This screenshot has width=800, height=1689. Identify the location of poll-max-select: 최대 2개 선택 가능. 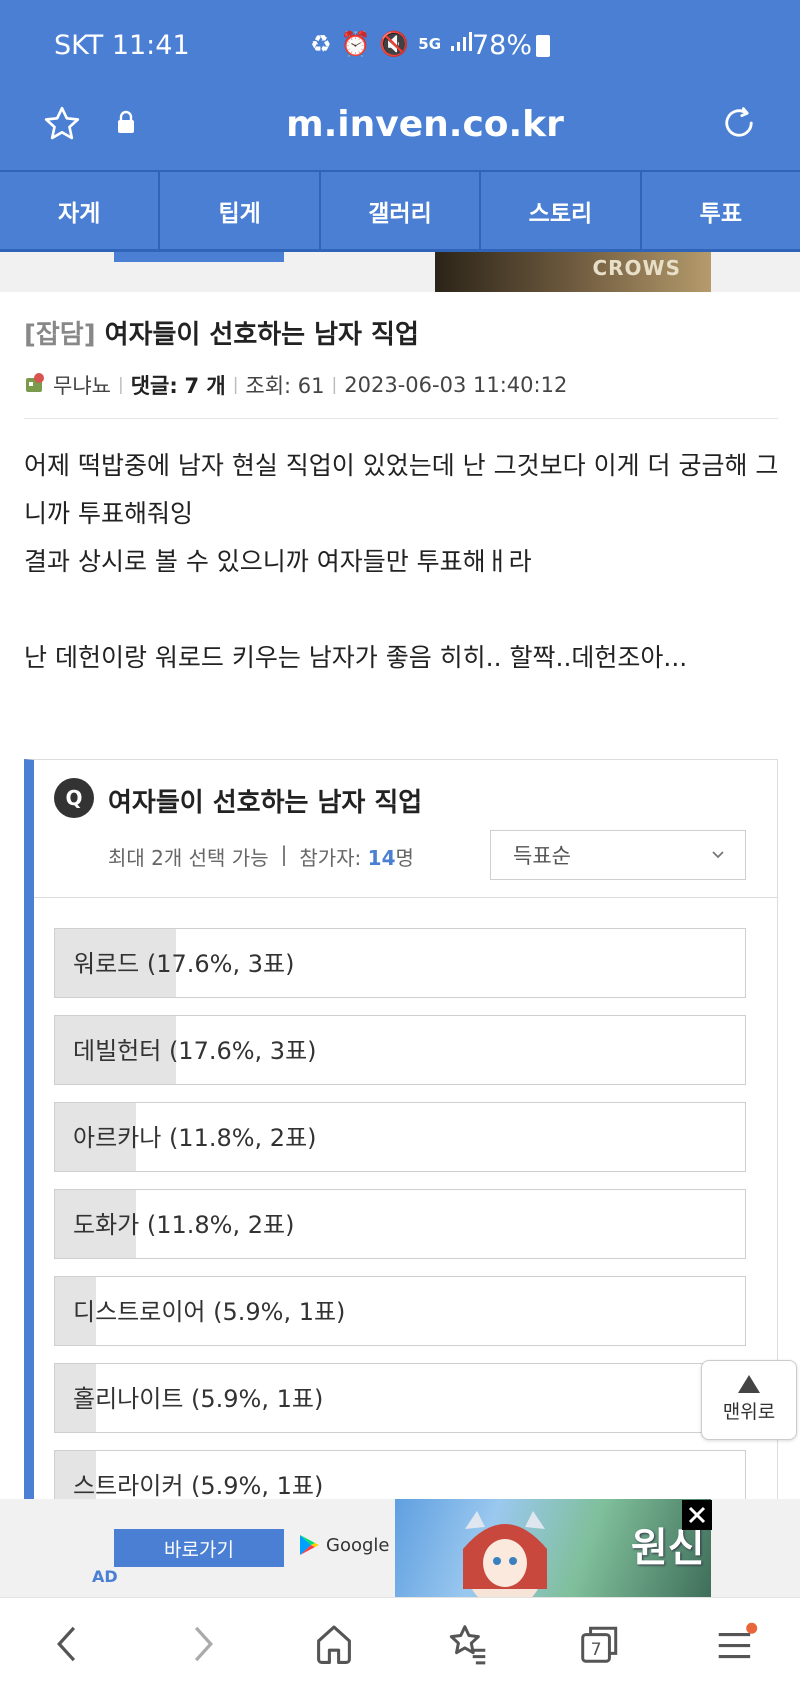
(188, 858).